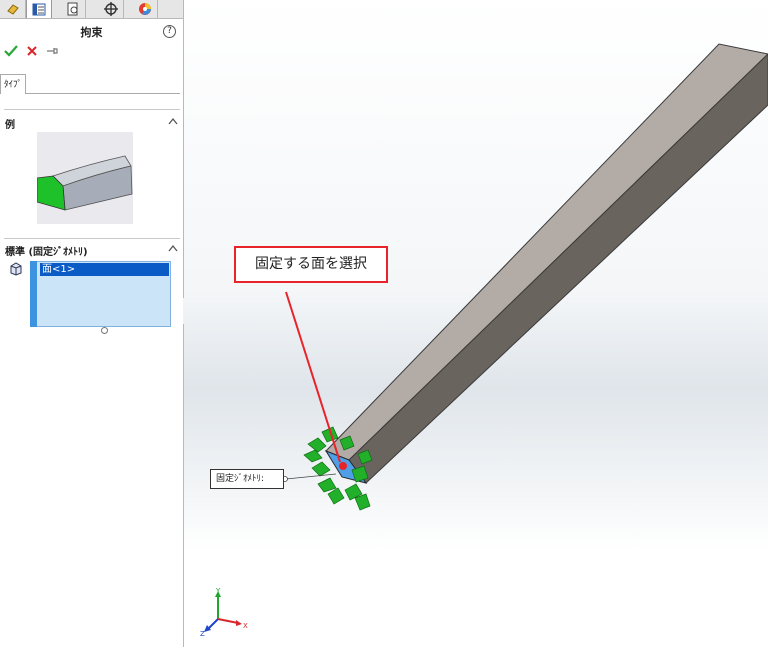  I want to click on callout-annotation: 固定する面を選択, so click(311, 264).